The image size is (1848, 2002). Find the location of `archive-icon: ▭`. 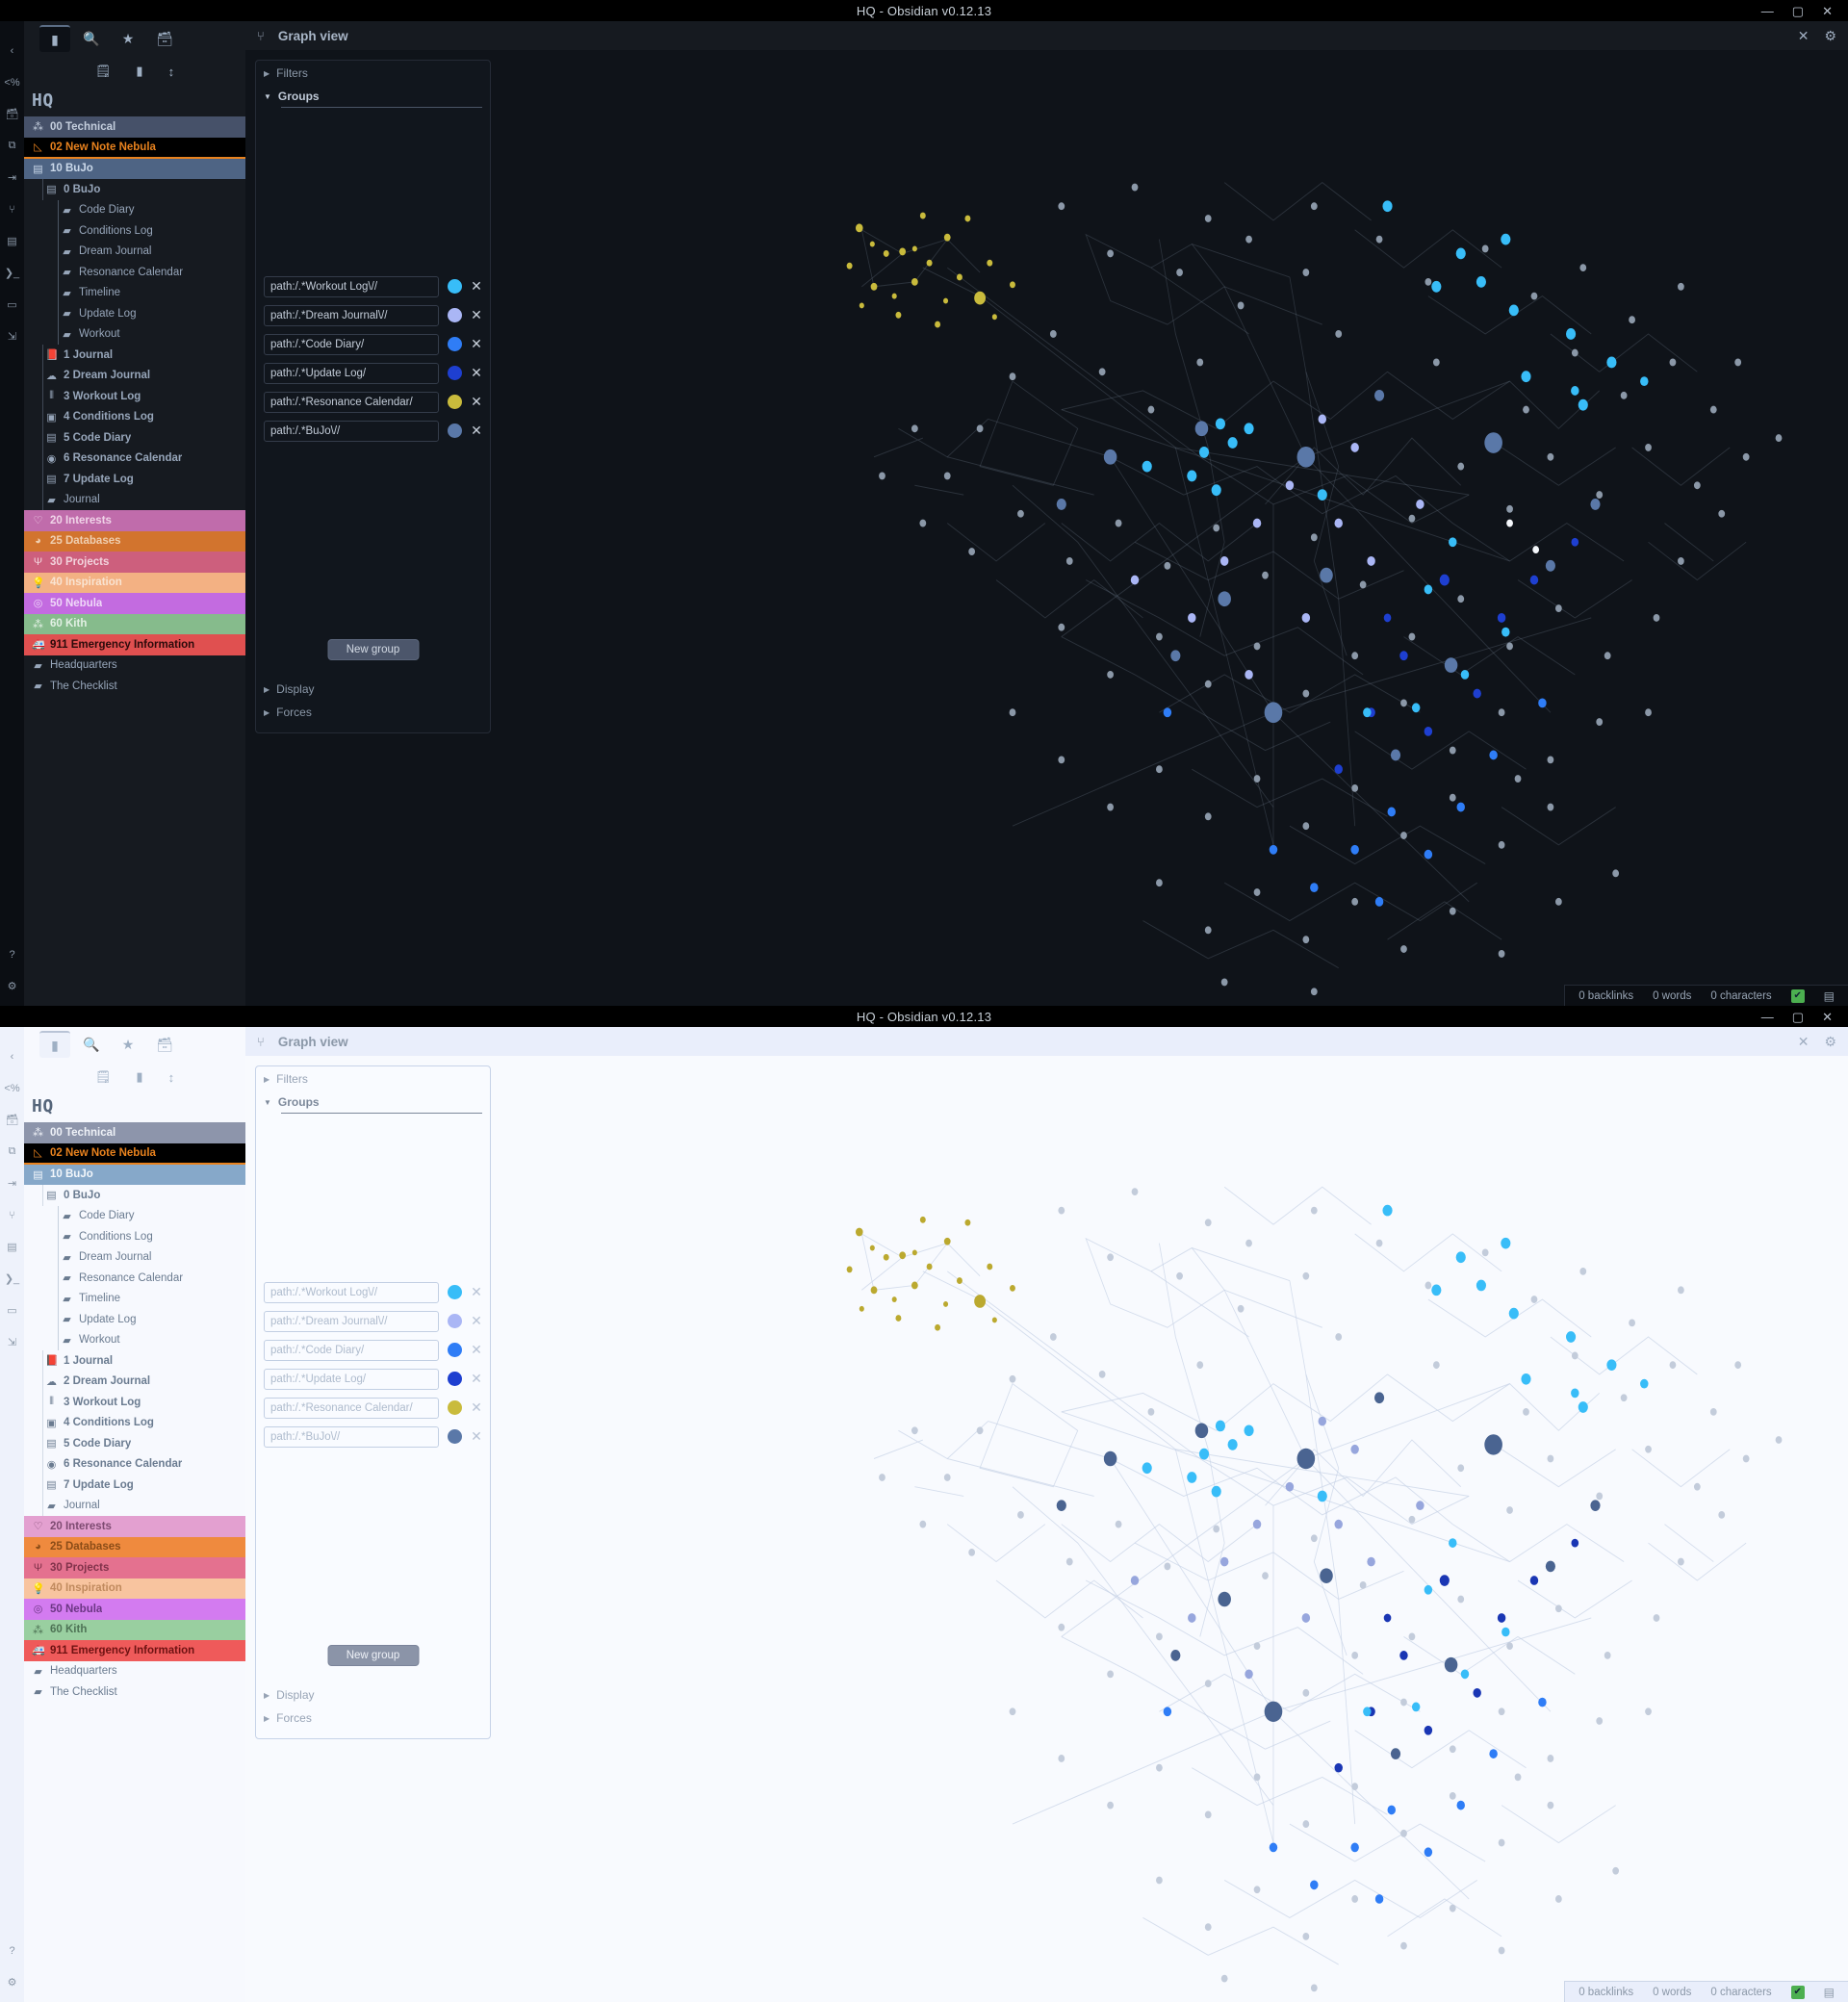

archive-icon: ▭ is located at coordinates (12, 1310).